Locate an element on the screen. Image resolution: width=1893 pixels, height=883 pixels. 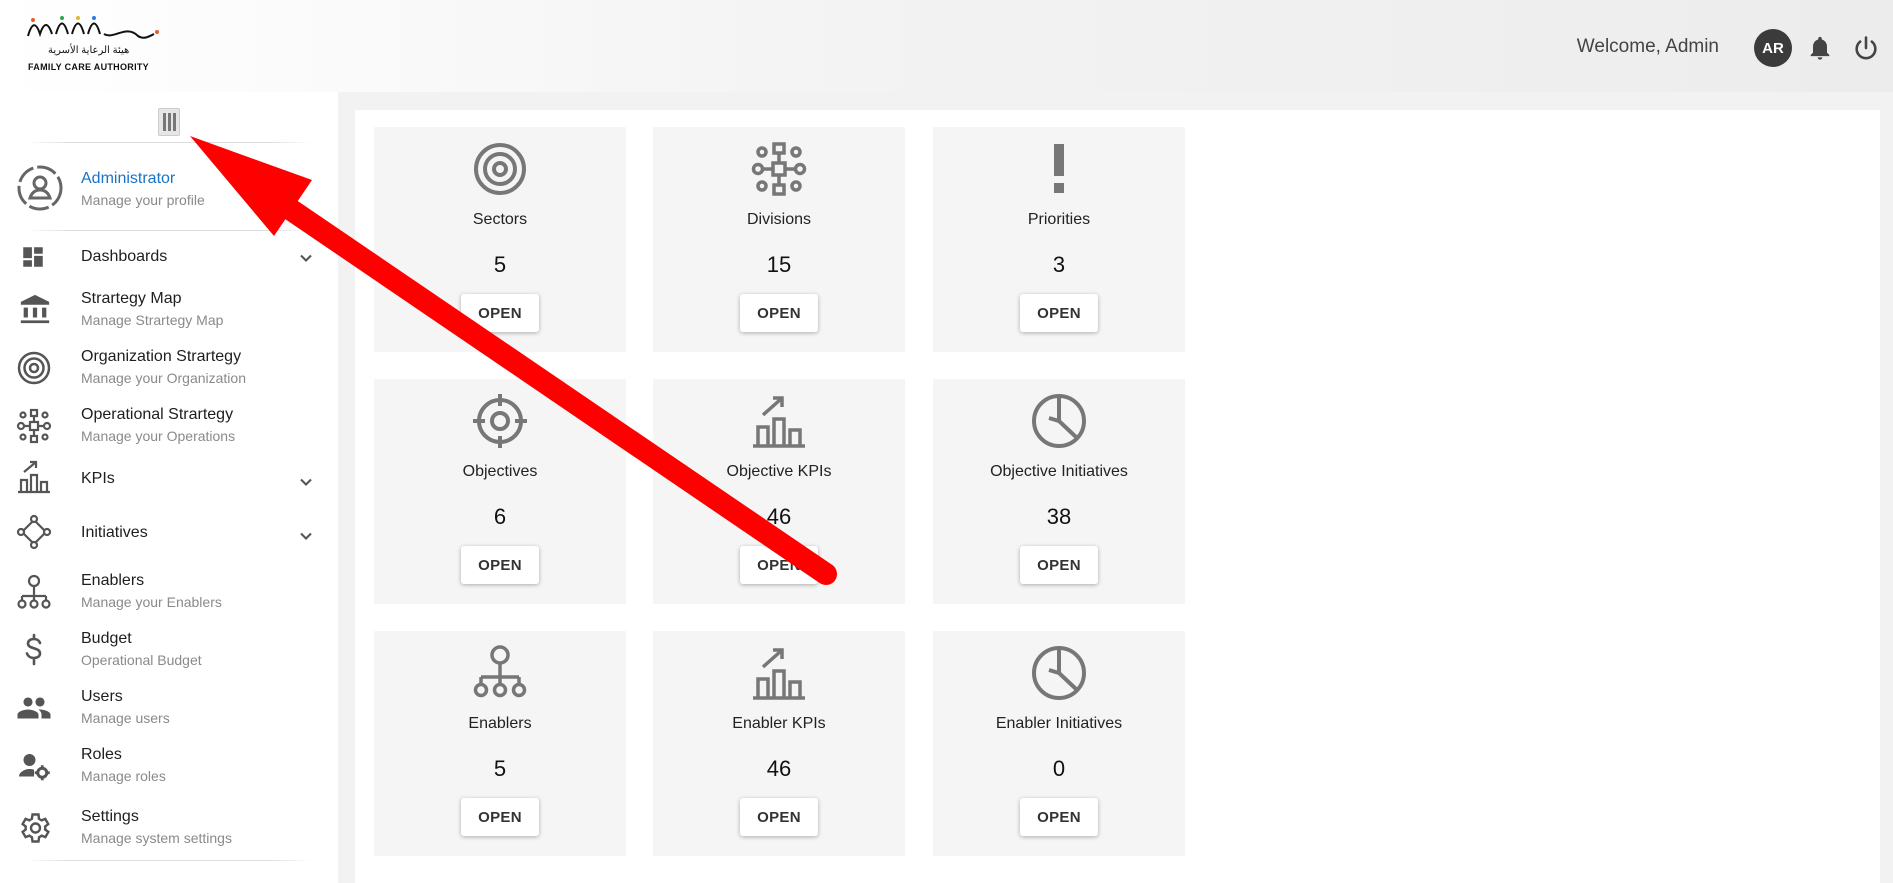
sidebar-item-label: Settings is located at coordinates (110, 816).